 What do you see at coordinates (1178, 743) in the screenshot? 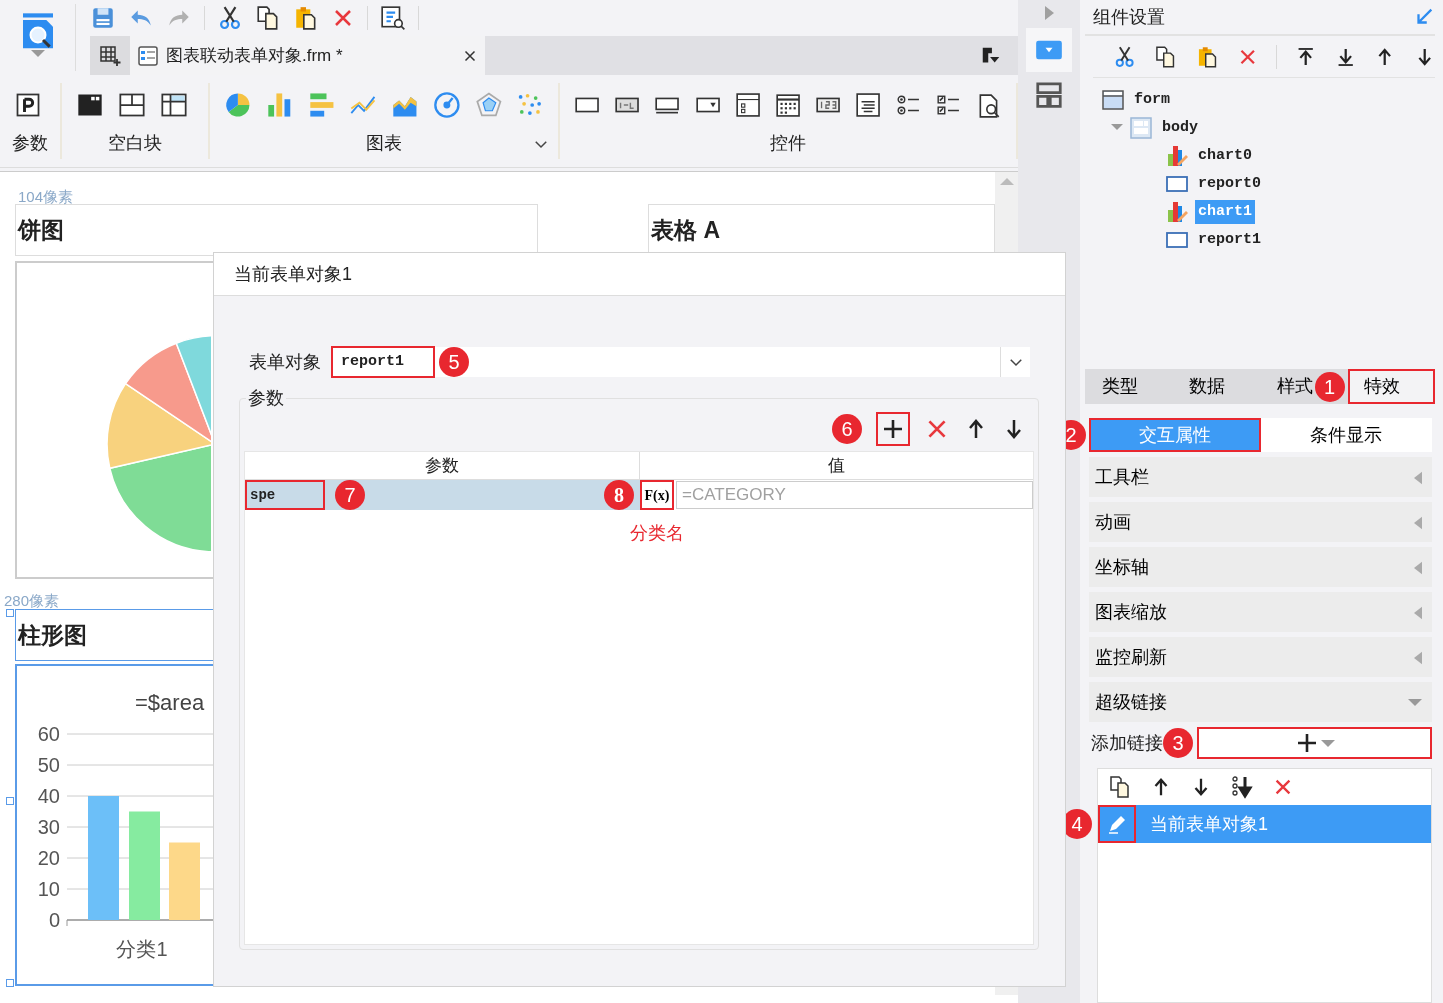
I see `step-number: 3` at bounding box center [1178, 743].